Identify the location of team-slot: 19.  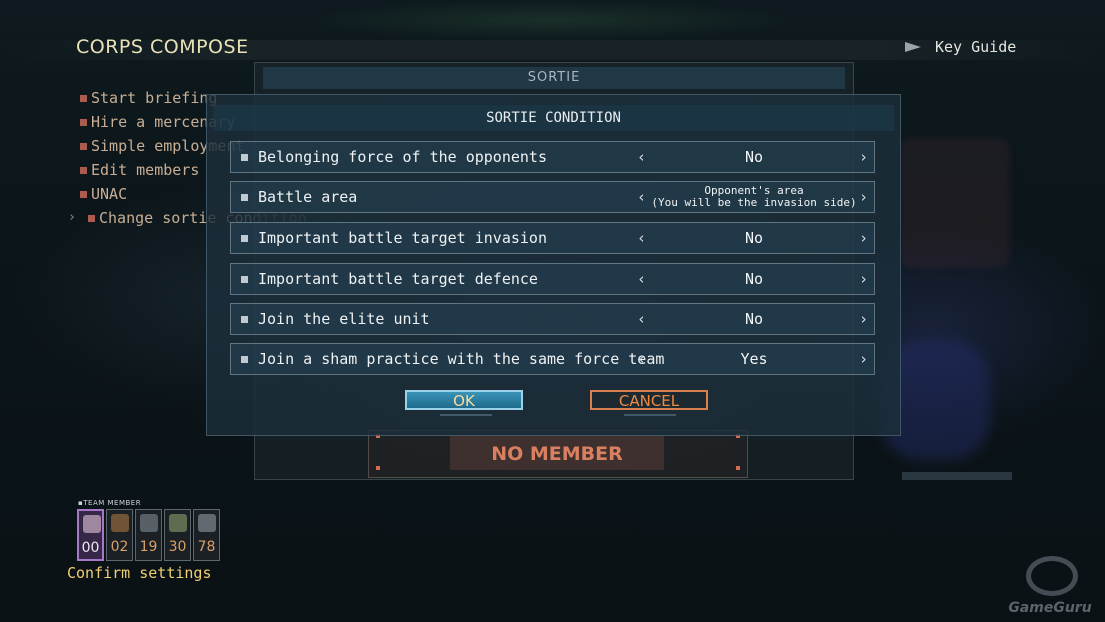
(148, 535).